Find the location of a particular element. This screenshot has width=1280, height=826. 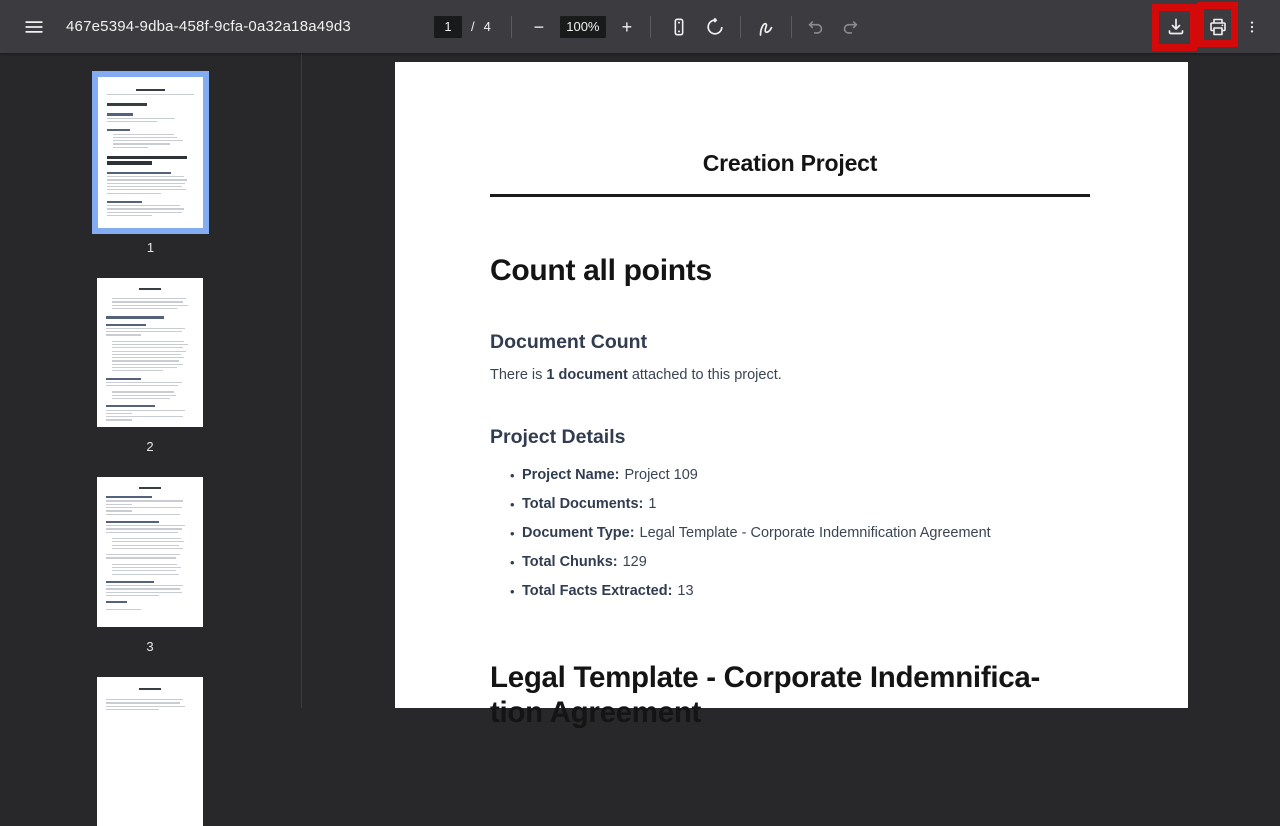

list-item: Total Documents:1 is located at coordinates (800, 504).